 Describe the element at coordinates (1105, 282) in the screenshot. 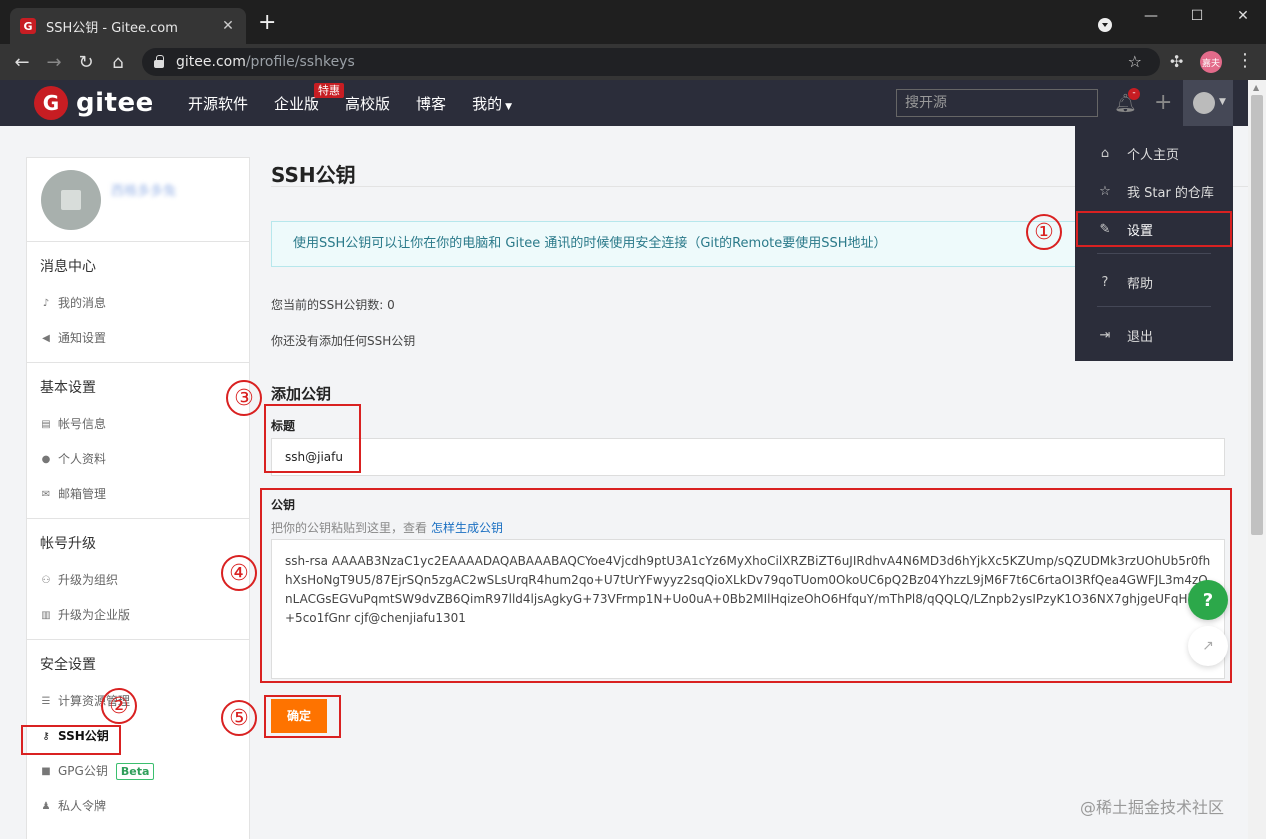

I see `help-icon: ?` at that location.